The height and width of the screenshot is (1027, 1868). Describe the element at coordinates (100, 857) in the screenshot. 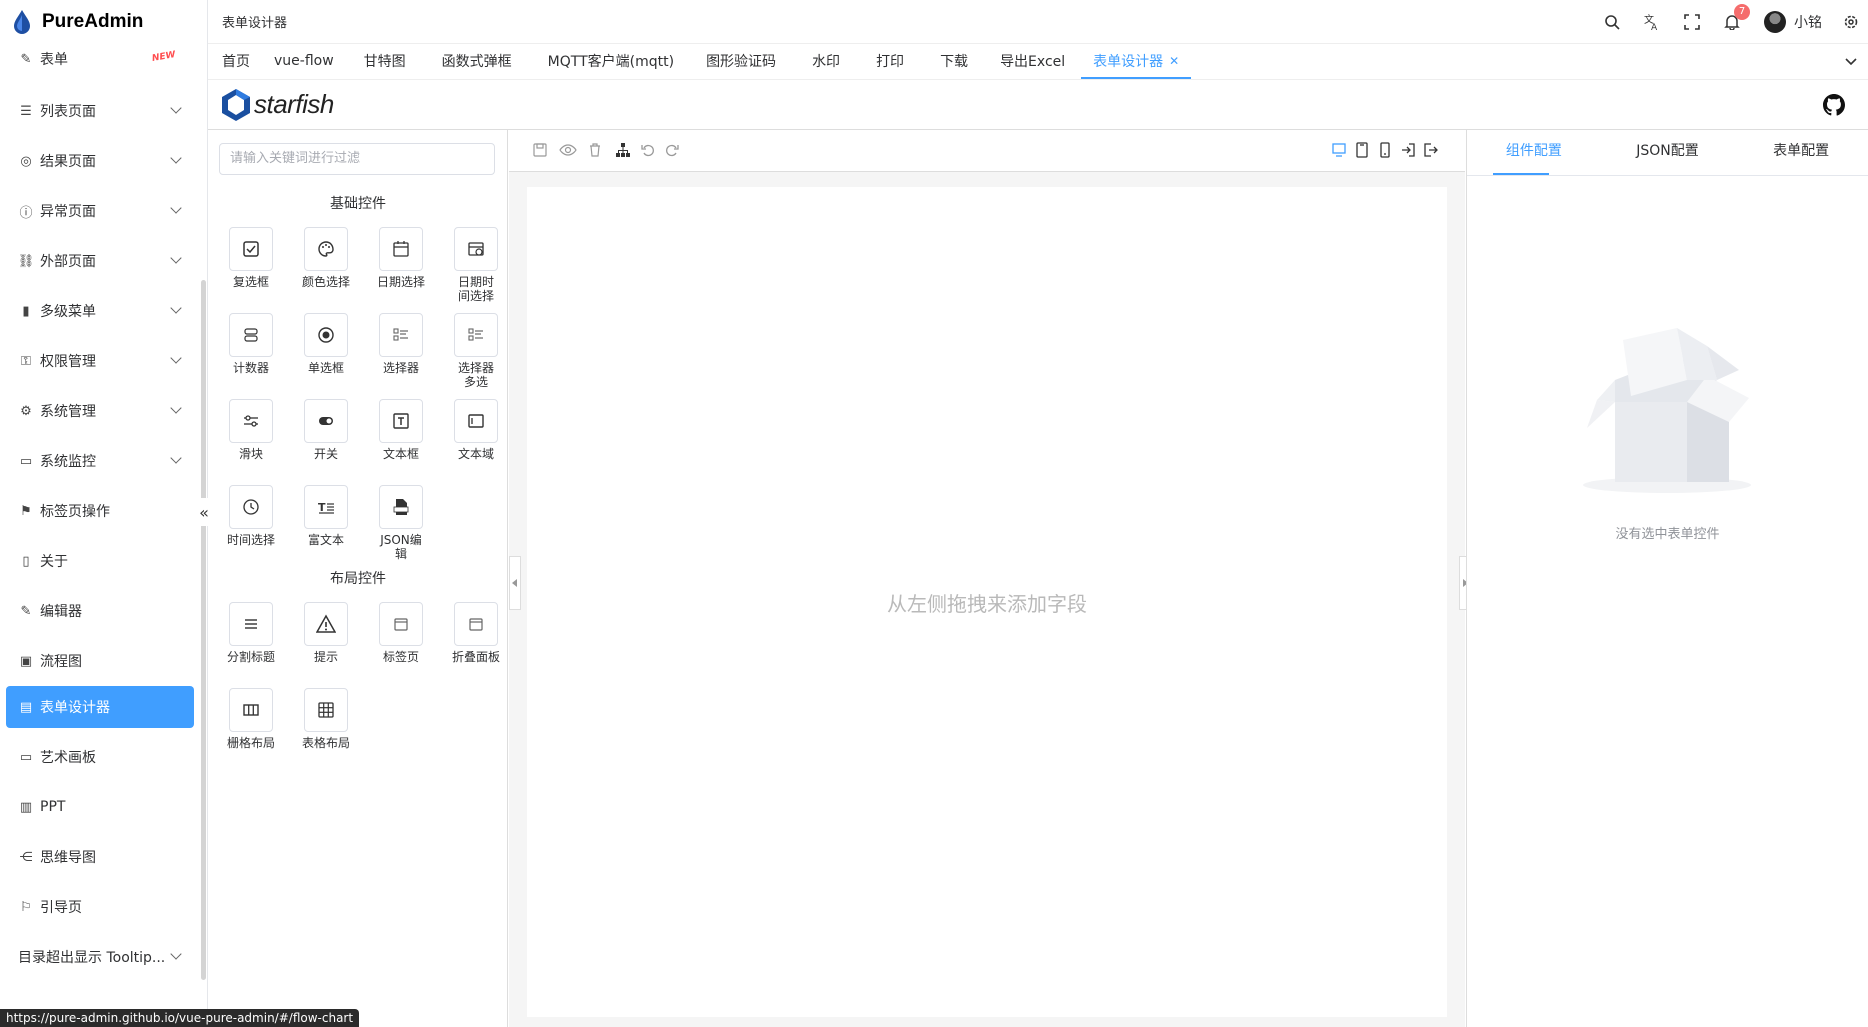

I see `sidebar-item-mindmap: ⋲ 思维导图` at that location.